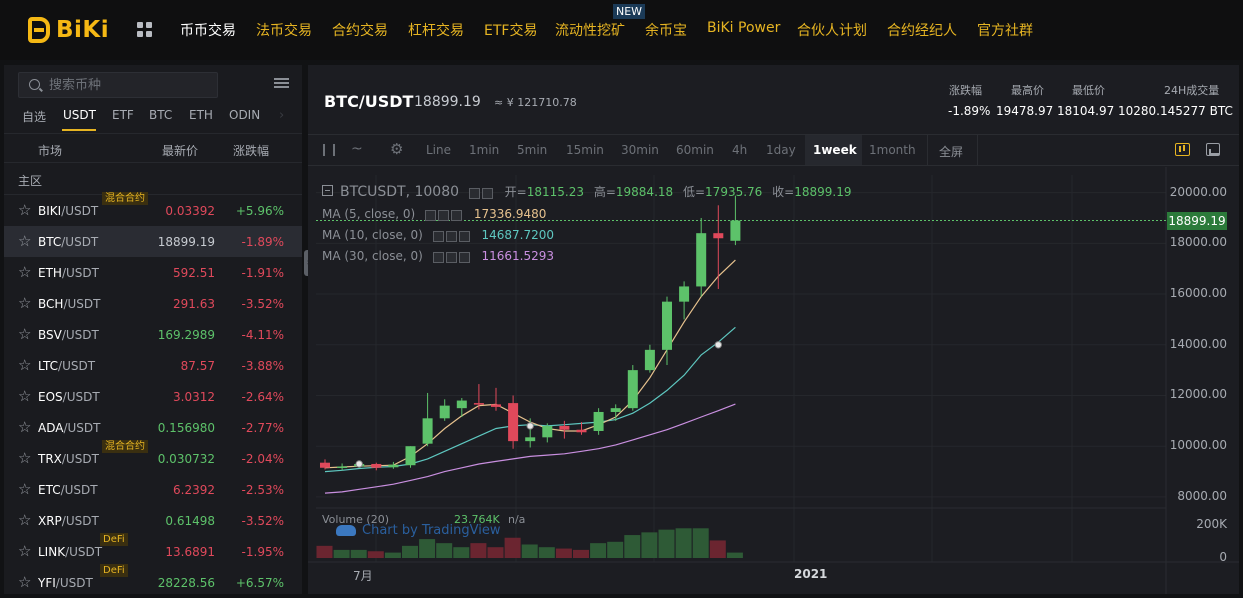  I want to click on market-row-biki: ☆ BIKI/USDT 混合合约 0.03392 +5.96%, so click(153, 209).